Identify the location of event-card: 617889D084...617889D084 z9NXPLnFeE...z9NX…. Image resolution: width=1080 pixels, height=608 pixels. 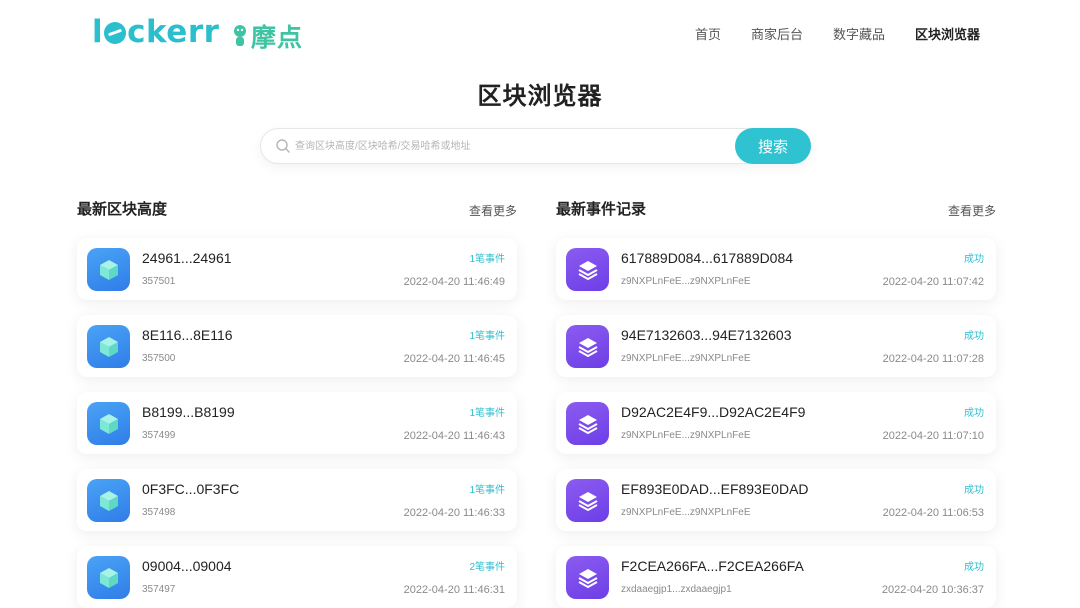
(776, 269).